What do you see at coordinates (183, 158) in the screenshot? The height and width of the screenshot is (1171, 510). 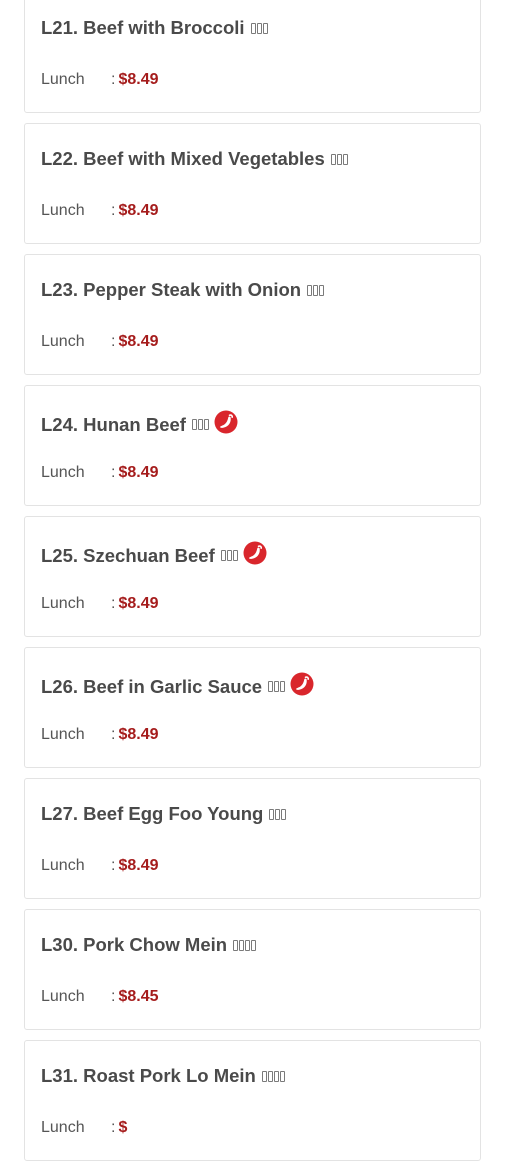 I see `menu-item-name: L22. Beef with Mixed Vegetables` at bounding box center [183, 158].